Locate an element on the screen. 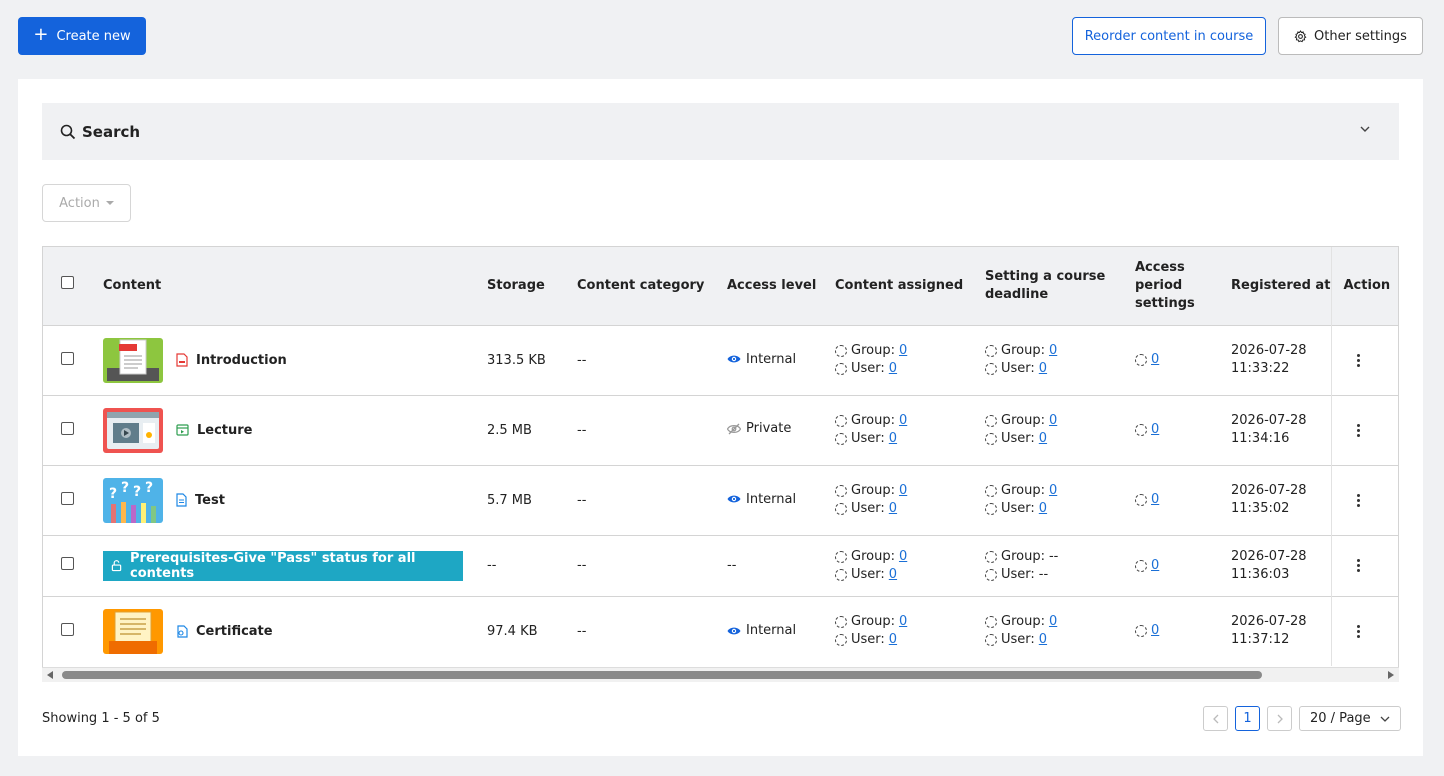  pdf-thumbnail is located at coordinates (133, 360).